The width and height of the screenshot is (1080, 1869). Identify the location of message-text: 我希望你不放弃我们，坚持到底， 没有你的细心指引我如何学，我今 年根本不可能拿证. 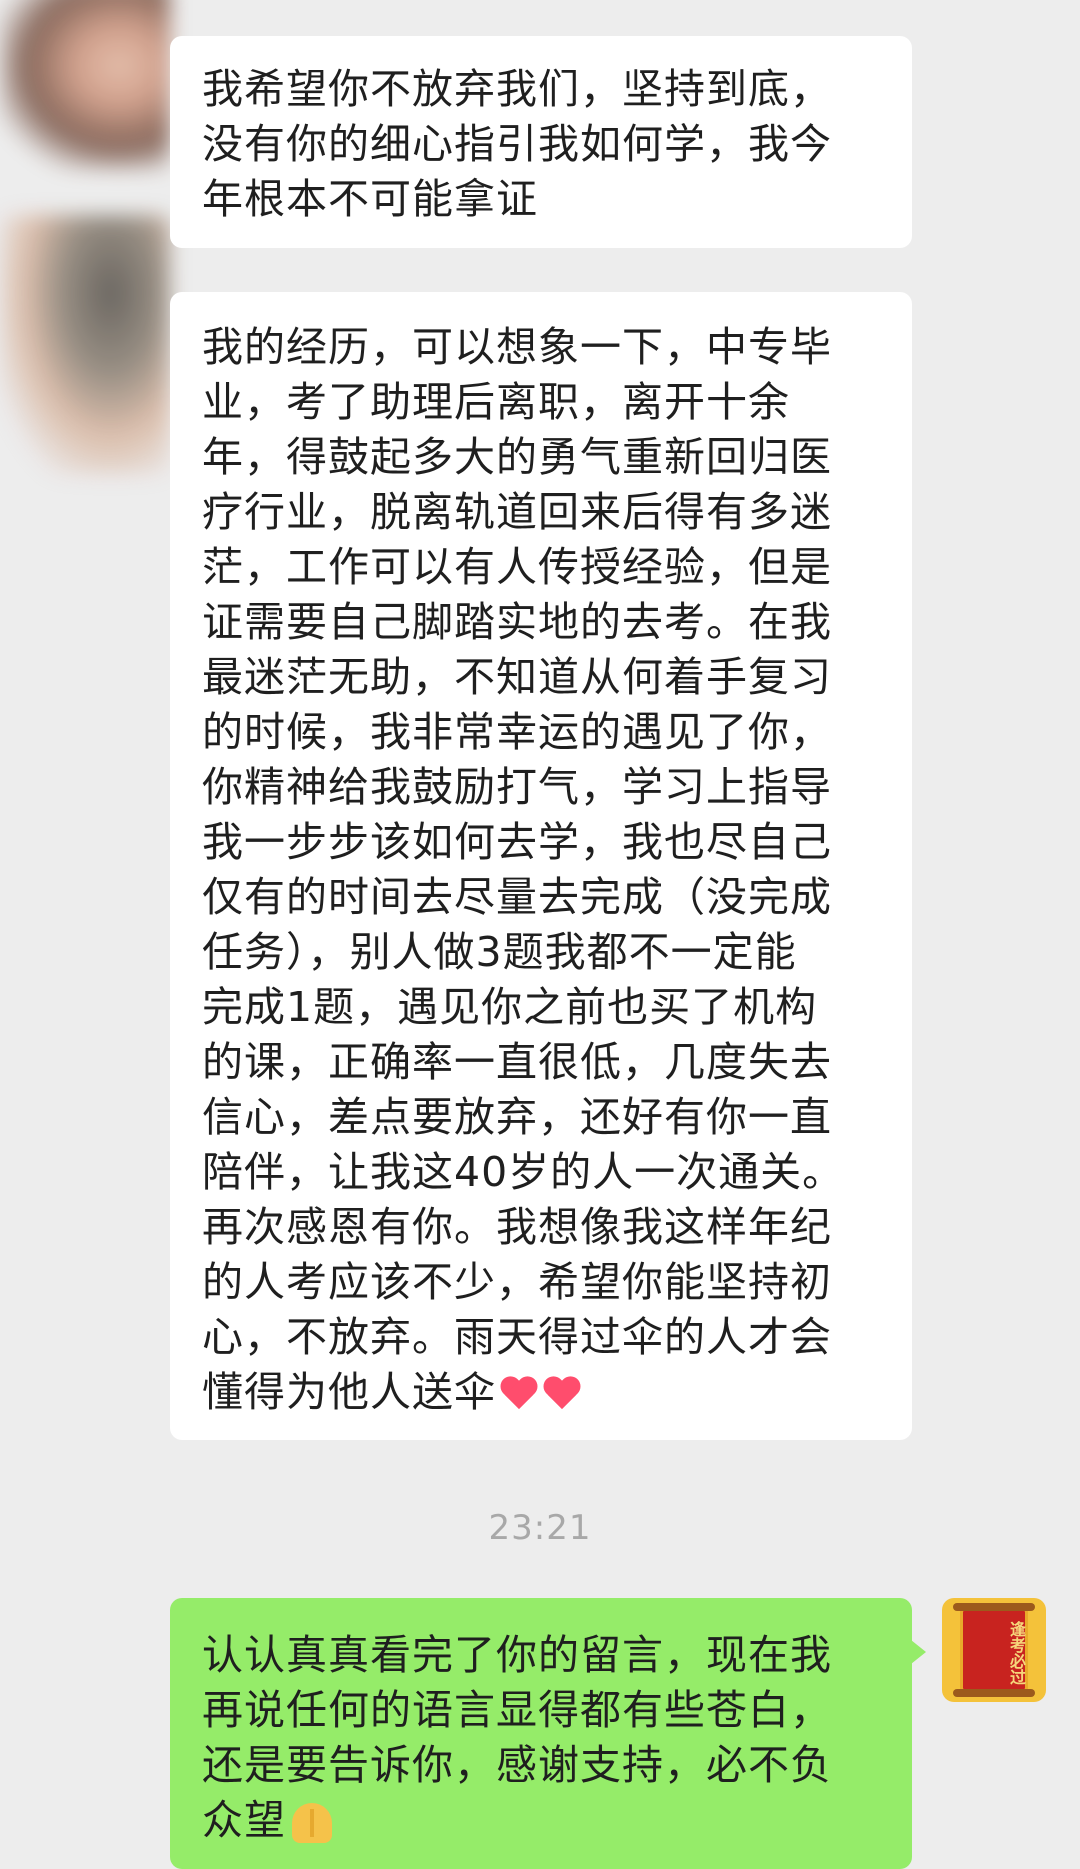
(517, 144).